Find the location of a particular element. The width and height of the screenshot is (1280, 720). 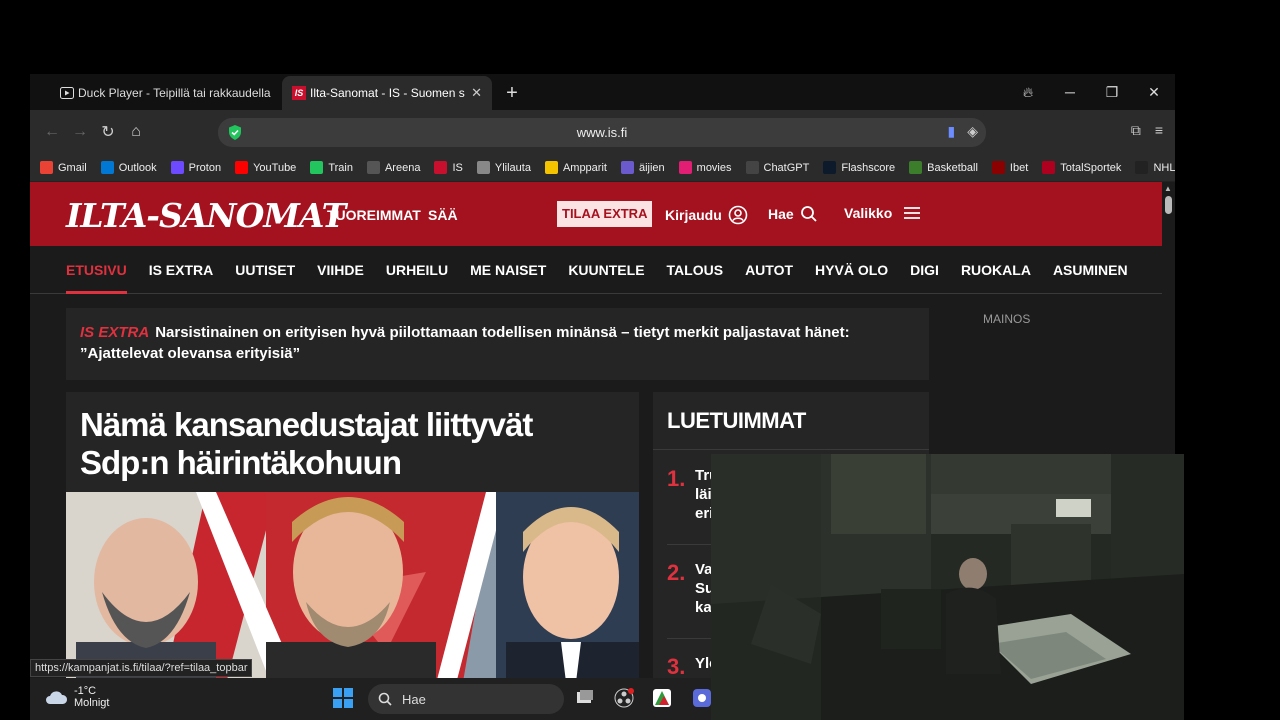

task-view-icon is located at coordinates (585, 698).